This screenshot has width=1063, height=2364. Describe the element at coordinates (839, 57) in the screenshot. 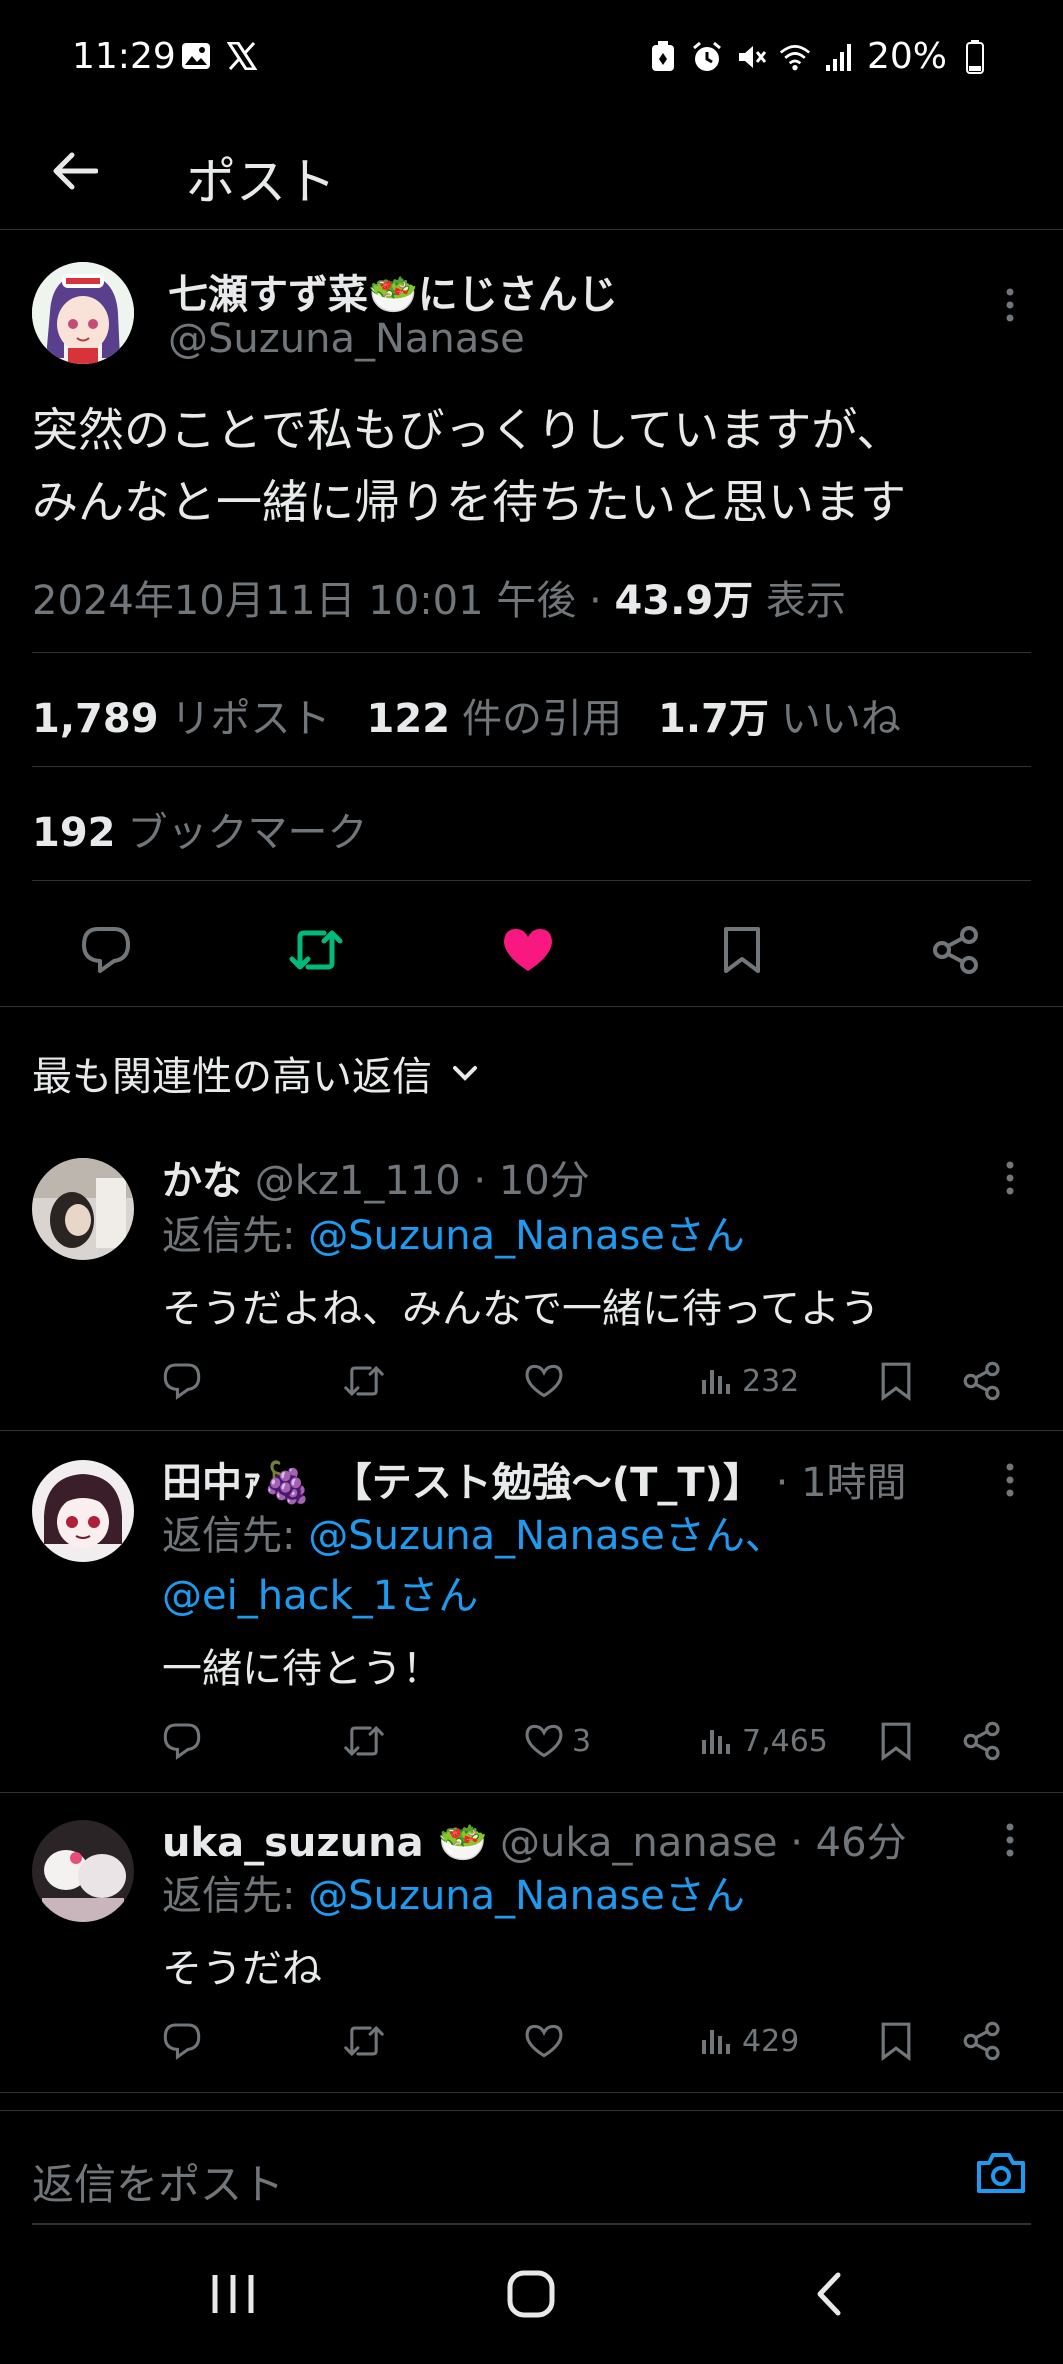

I see `signal-icon` at that location.